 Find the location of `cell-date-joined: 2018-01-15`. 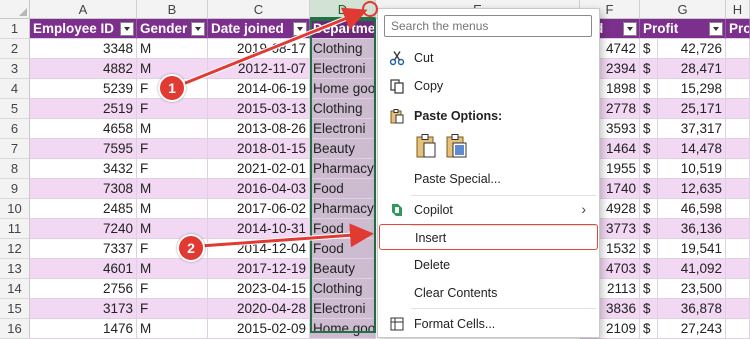

cell-date-joined: 2018-01-15 is located at coordinates (259, 149).